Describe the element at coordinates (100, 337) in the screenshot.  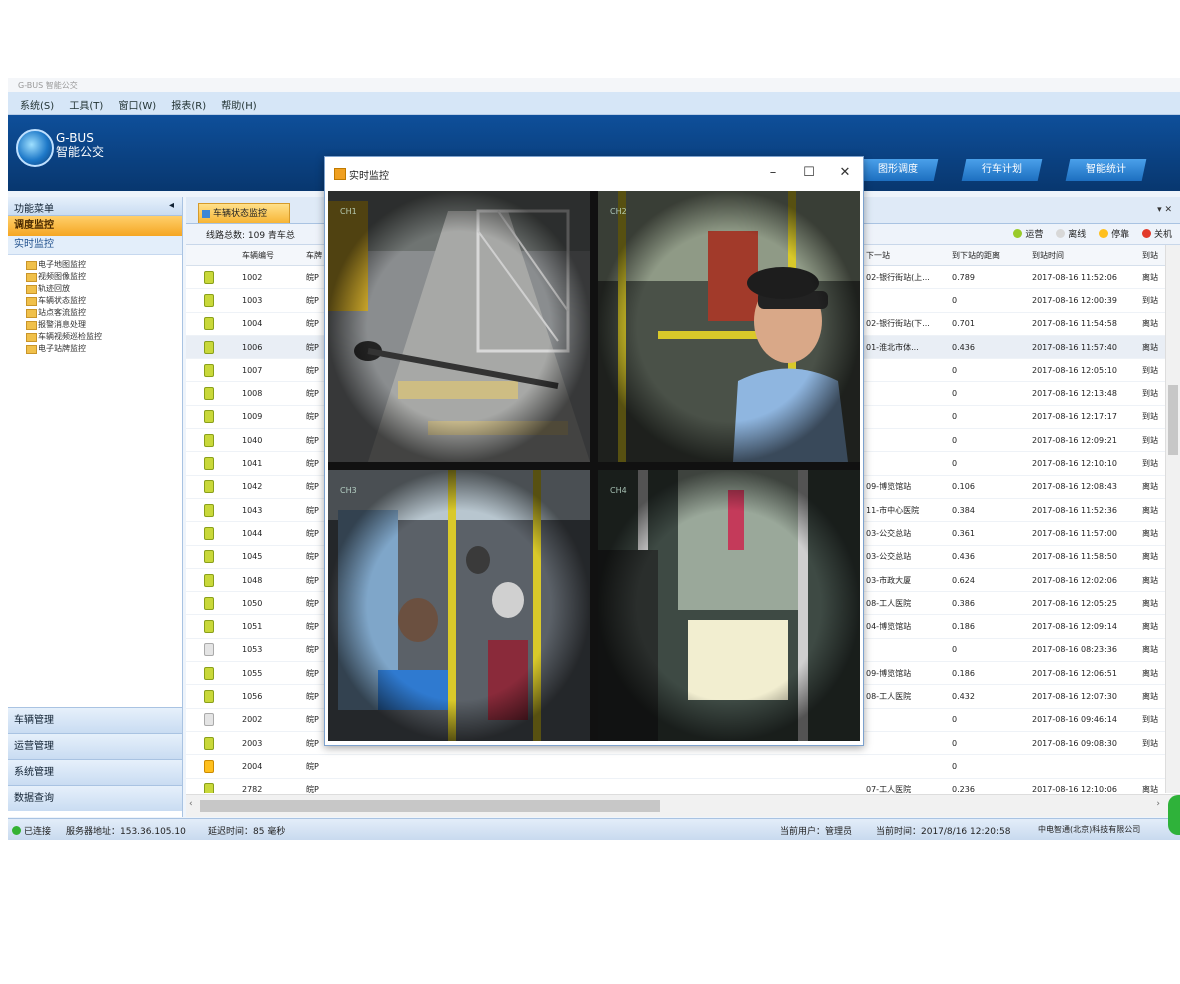
I see `tree-item: 车辆视频巡检监控` at that location.